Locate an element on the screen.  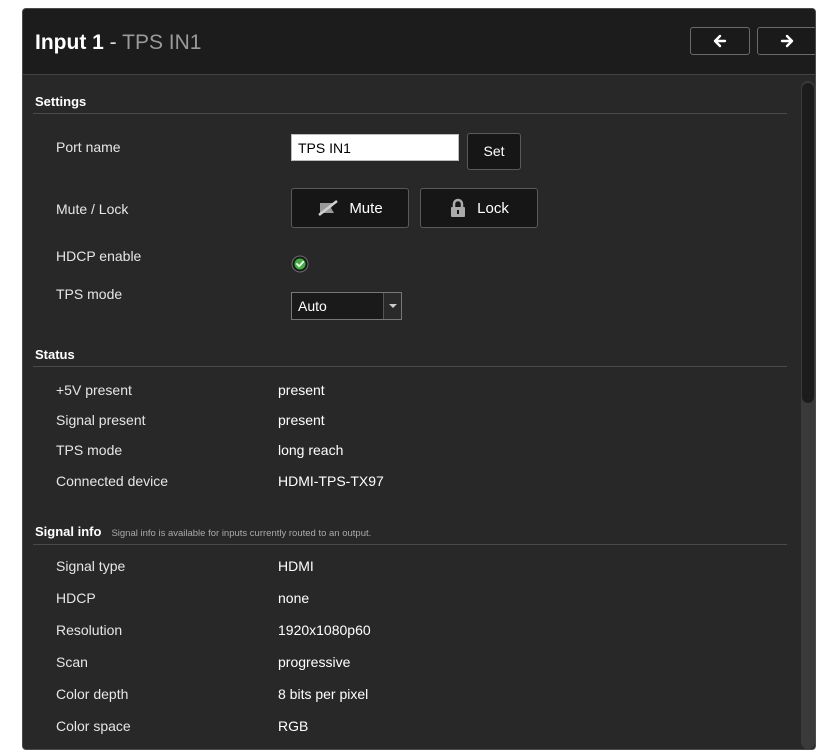
page-title: Input 1 - TPS IN1 is located at coordinates (118, 43).